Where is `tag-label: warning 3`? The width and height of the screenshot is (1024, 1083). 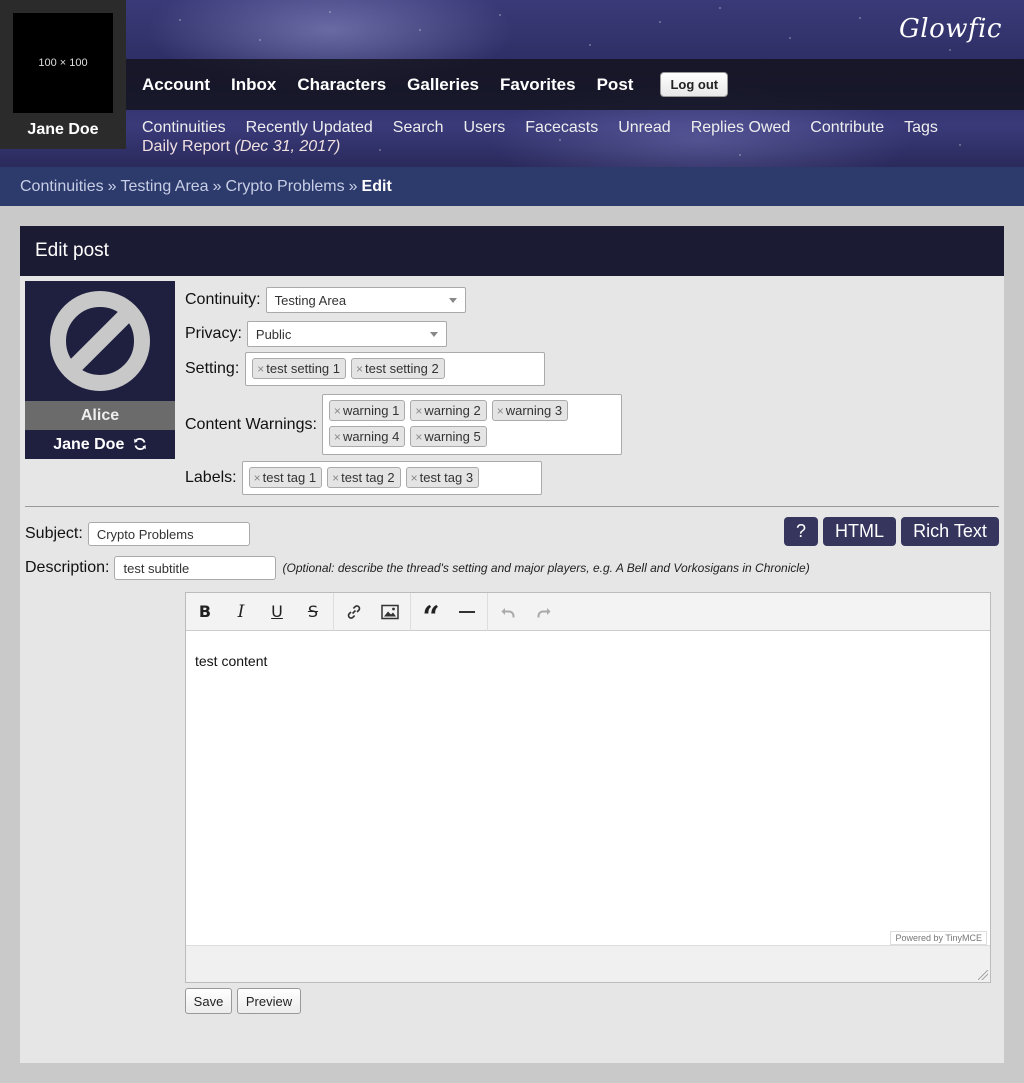
tag-label: warning 3 is located at coordinates (534, 410).